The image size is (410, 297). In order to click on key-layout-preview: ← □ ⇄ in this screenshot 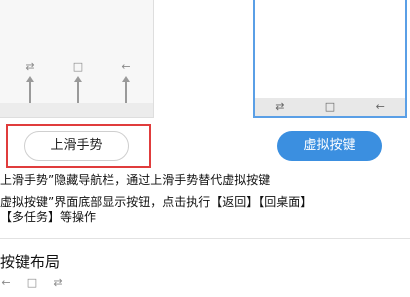, I will do `click(32, 283)`.